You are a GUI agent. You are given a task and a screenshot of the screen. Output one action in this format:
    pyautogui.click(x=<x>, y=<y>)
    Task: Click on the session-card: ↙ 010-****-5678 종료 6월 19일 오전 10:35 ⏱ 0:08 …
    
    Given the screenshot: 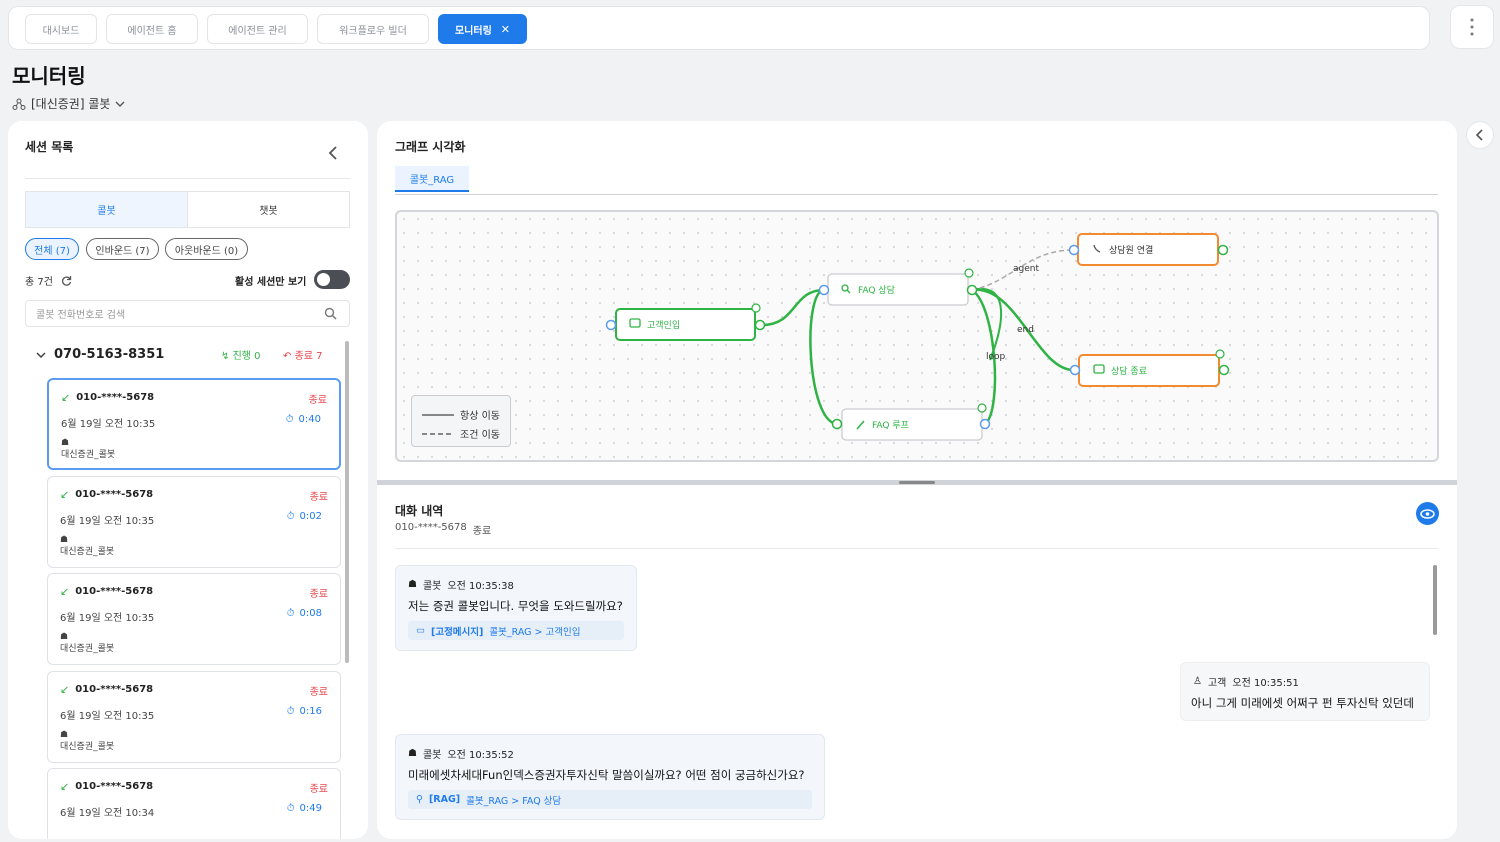 What is the action you would take?
    pyautogui.click(x=194, y=619)
    